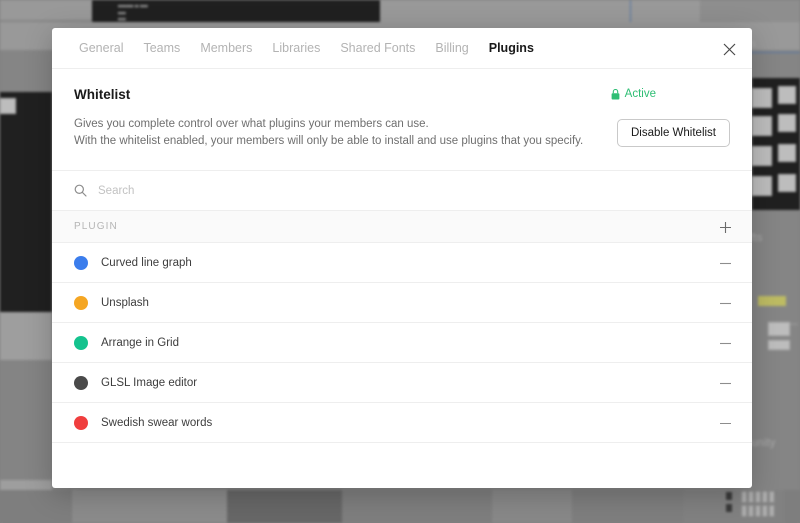  Describe the element at coordinates (146, 262) in the screenshot. I see `plugin-name: Curved line graph` at that location.